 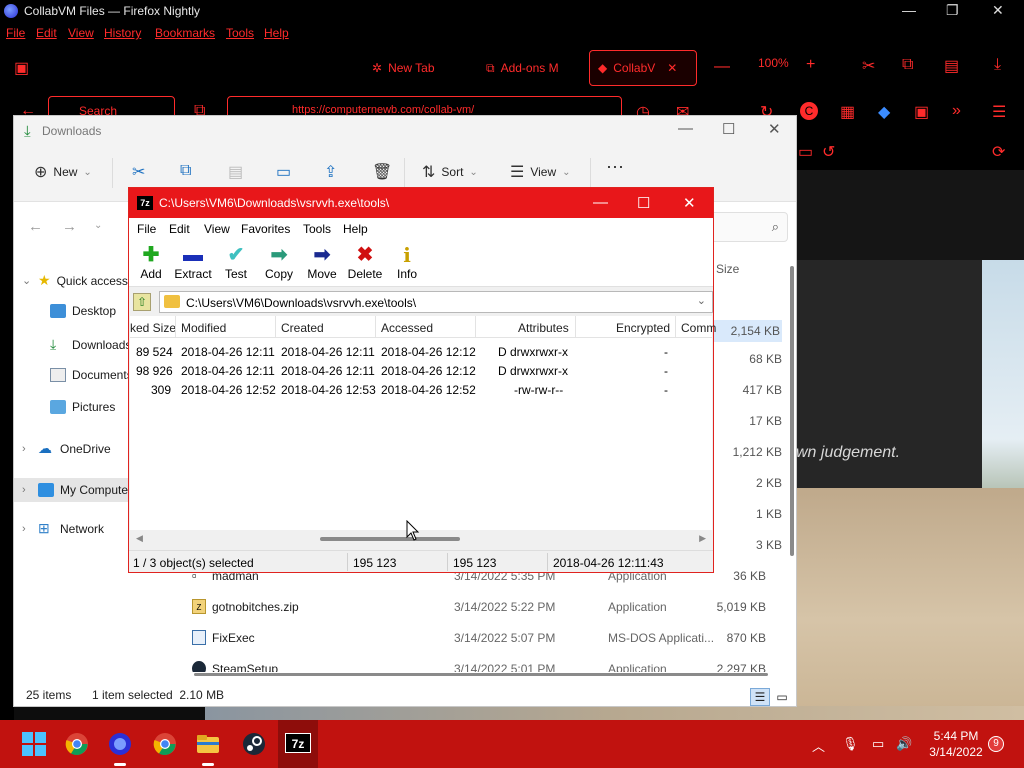 I want to click on hamburger-menu-icon: ☰, so click(x=999, y=112).